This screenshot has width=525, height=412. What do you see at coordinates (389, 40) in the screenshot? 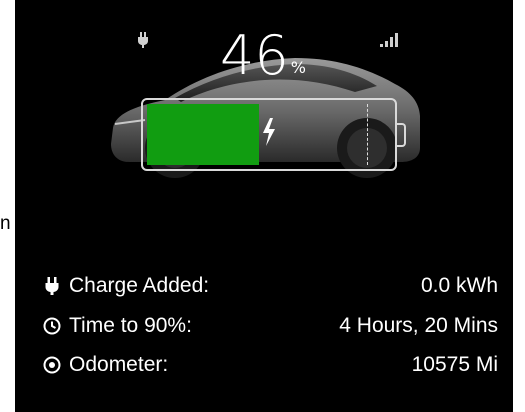
I see `signal-icon` at bounding box center [389, 40].